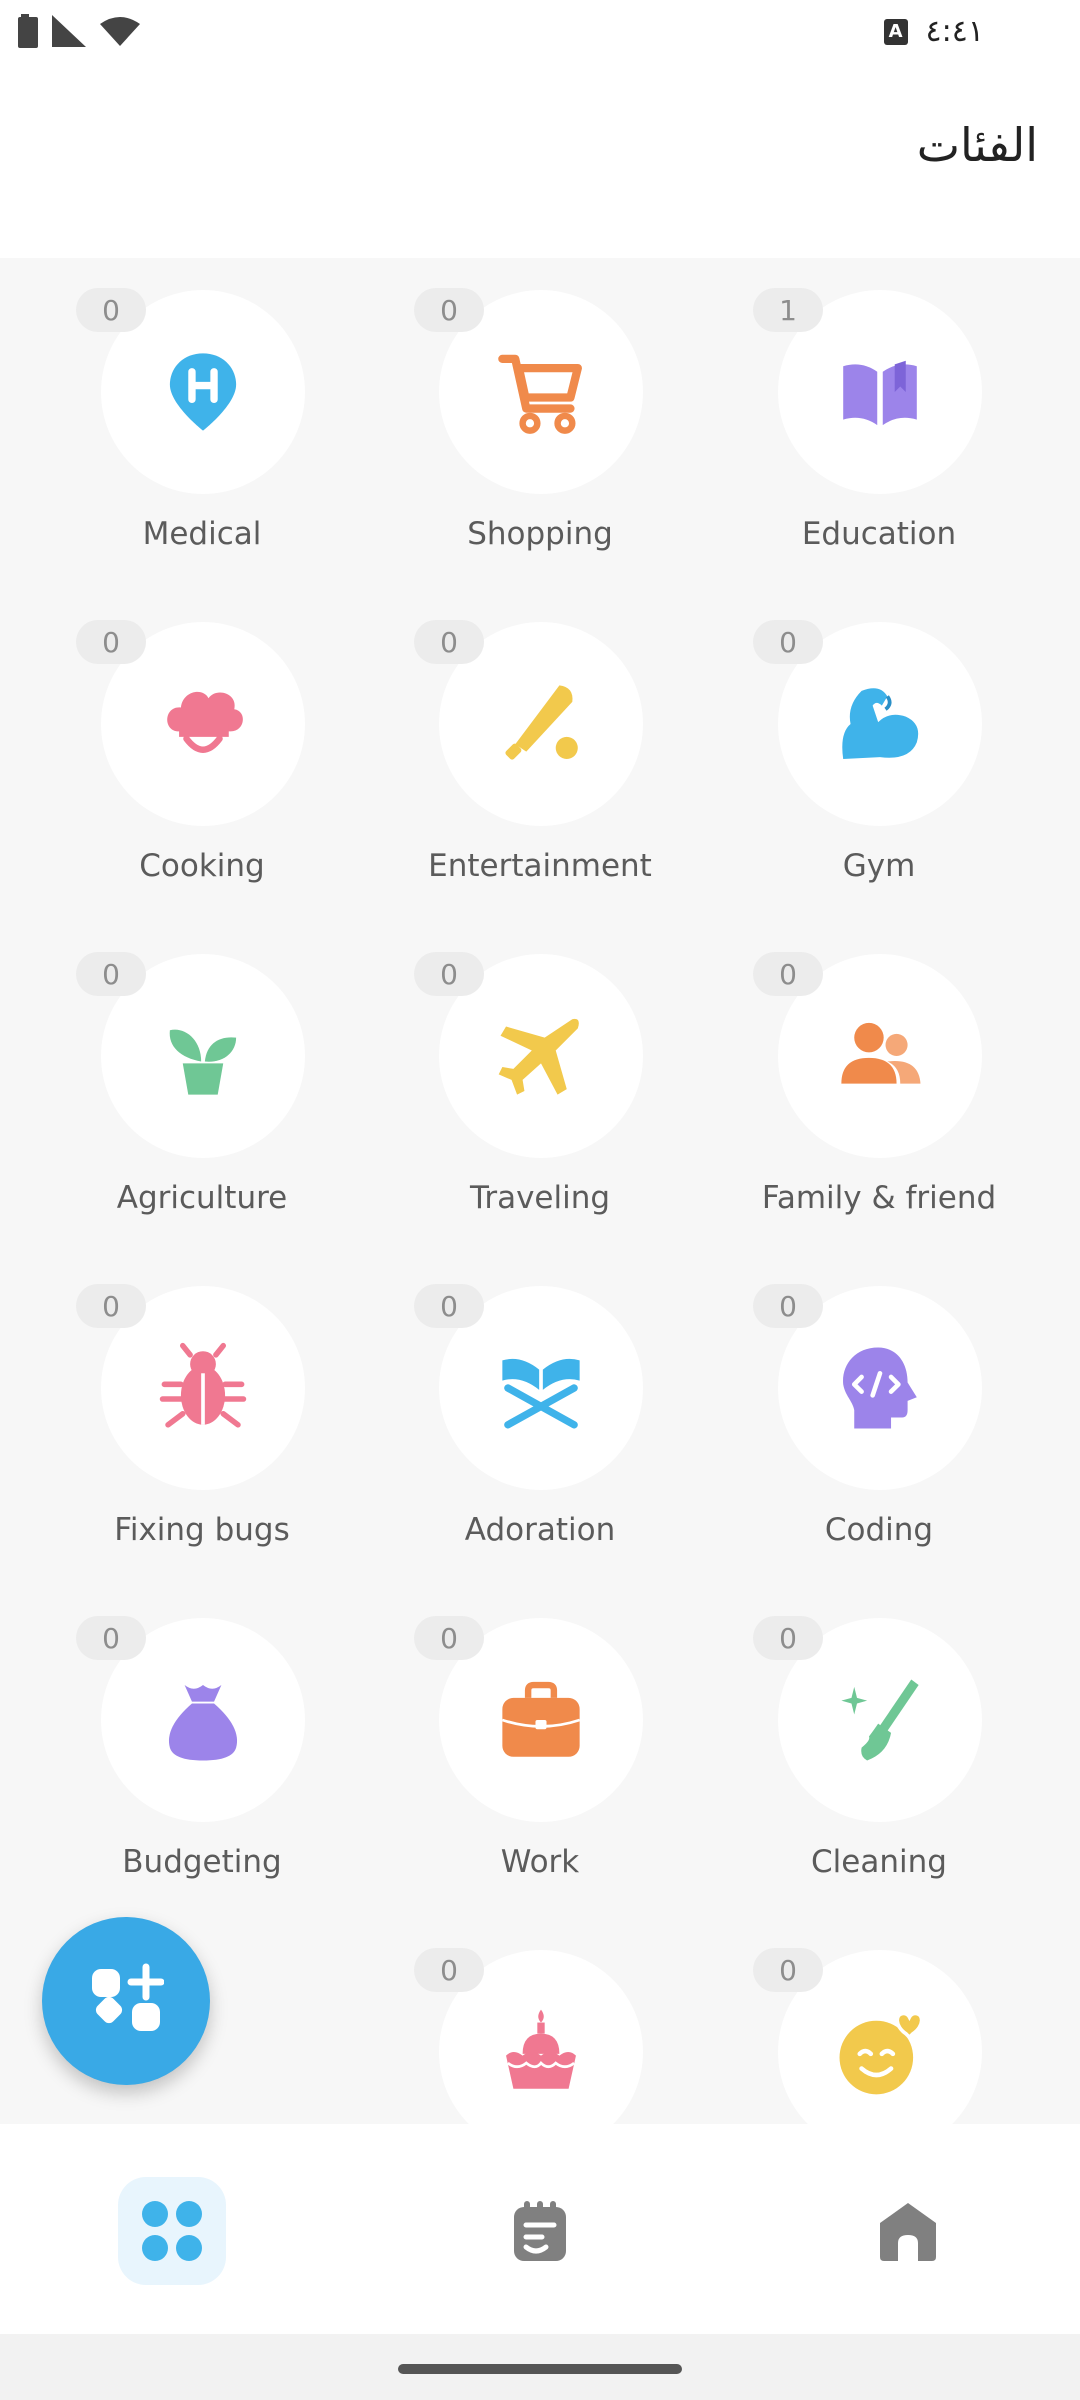  Describe the element at coordinates (540, 2369) in the screenshot. I see `gesture-handle` at that location.